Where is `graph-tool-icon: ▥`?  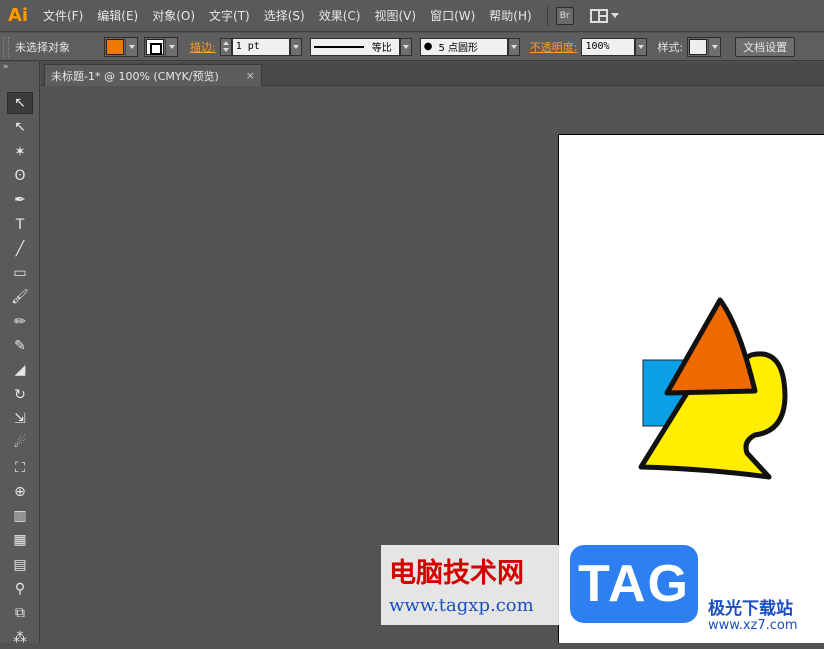 graph-tool-icon: ▥ is located at coordinates (20, 516).